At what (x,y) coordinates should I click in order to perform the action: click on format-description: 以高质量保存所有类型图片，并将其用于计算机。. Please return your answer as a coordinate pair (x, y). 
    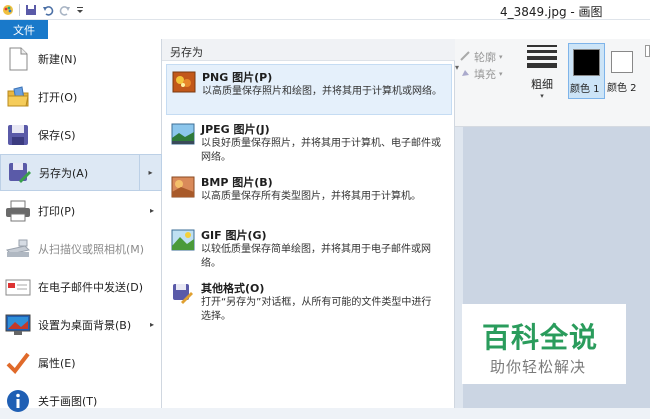
    Looking at the image, I should click on (311, 196).